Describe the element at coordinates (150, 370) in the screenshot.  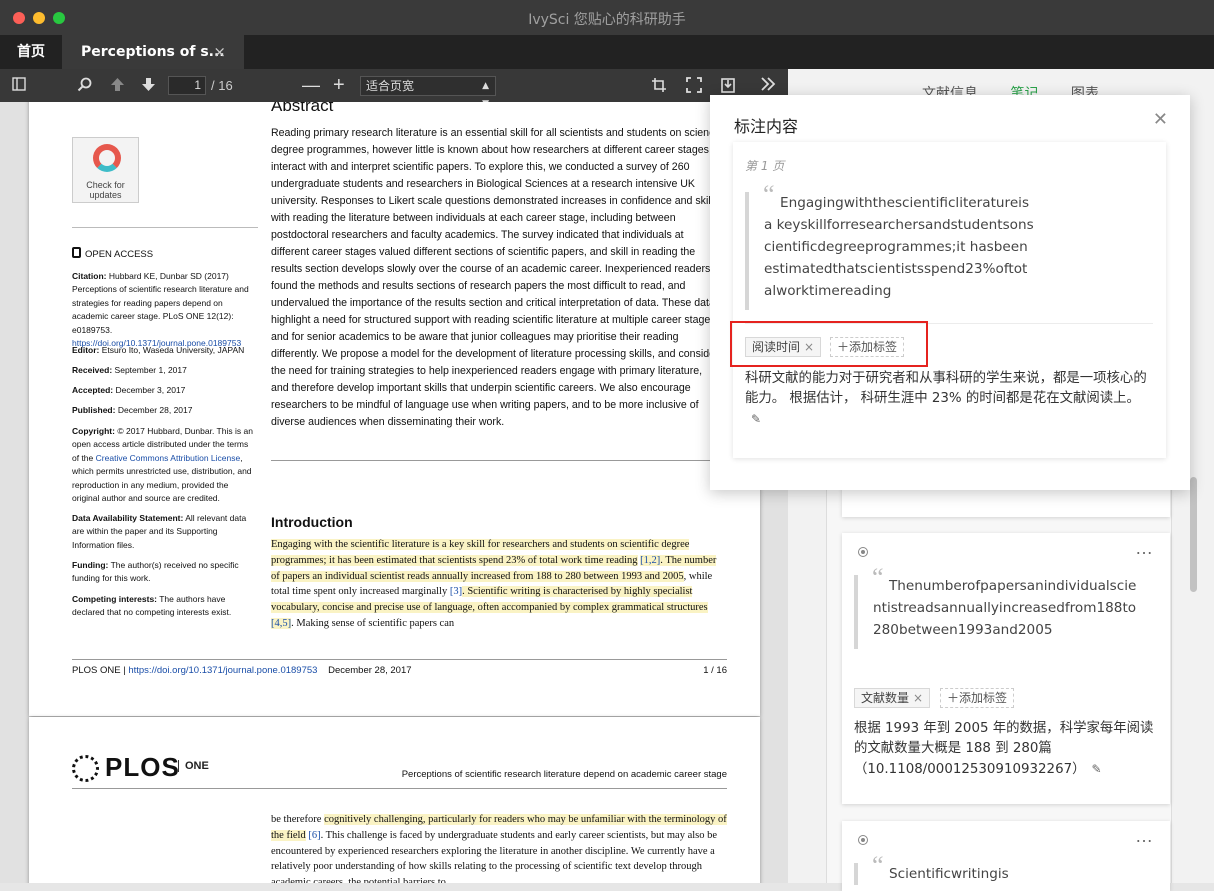
I see `received-text: September 1, 2017` at that location.